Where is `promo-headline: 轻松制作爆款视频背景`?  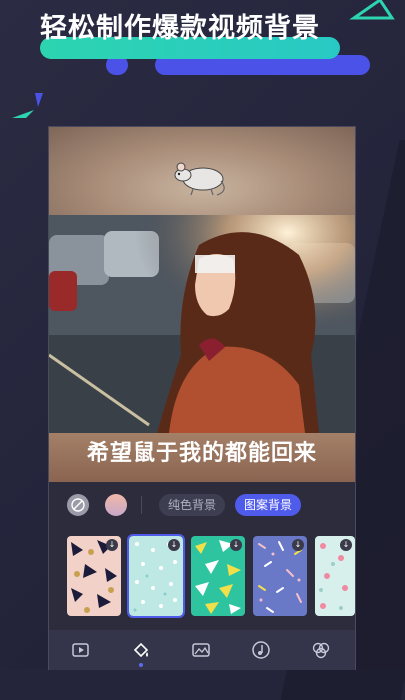 promo-headline: 轻松制作爆款视频背景 is located at coordinates (180, 28).